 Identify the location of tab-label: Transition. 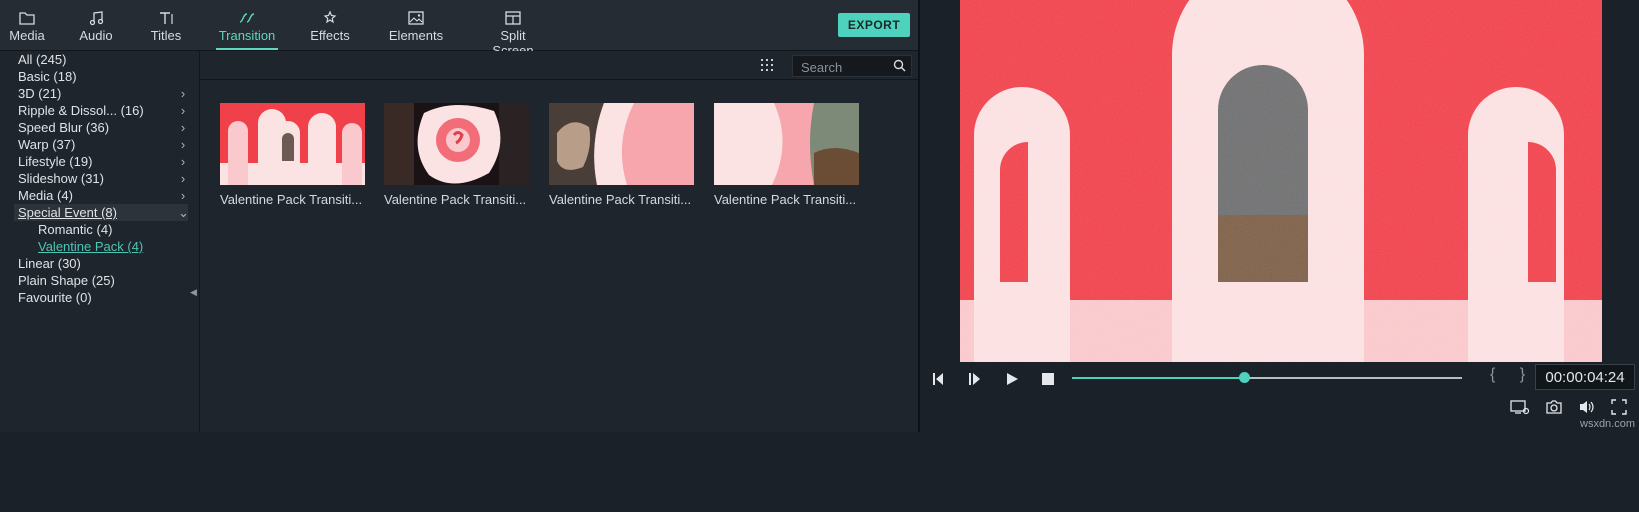
(247, 35).